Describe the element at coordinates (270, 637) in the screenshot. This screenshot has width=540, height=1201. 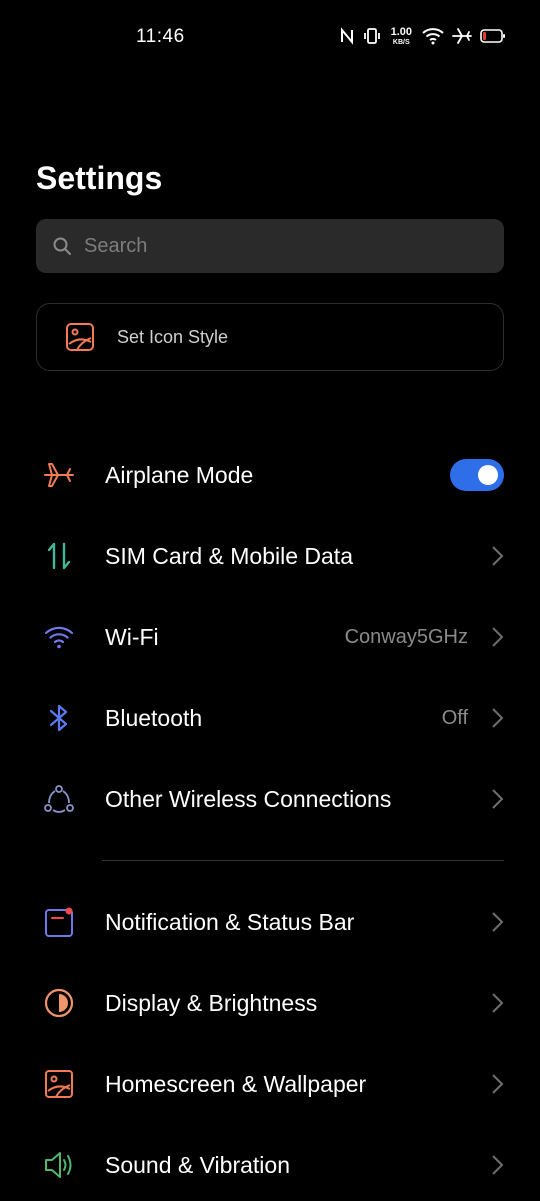
I see `settings-item-wifi: Wi-Fi Conway5GHz` at that location.